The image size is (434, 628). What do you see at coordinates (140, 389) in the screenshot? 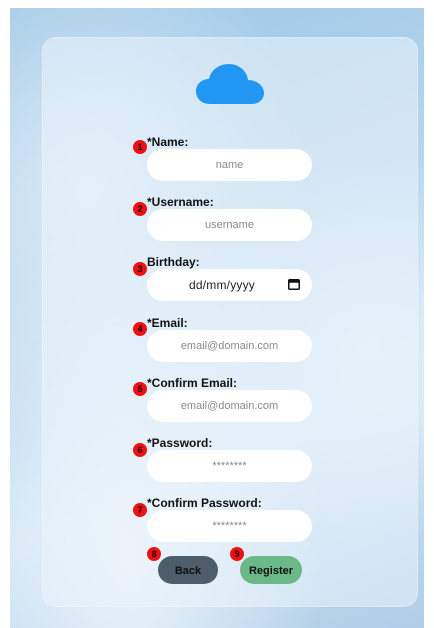
I see `annotation-badge-5: 5` at bounding box center [140, 389].